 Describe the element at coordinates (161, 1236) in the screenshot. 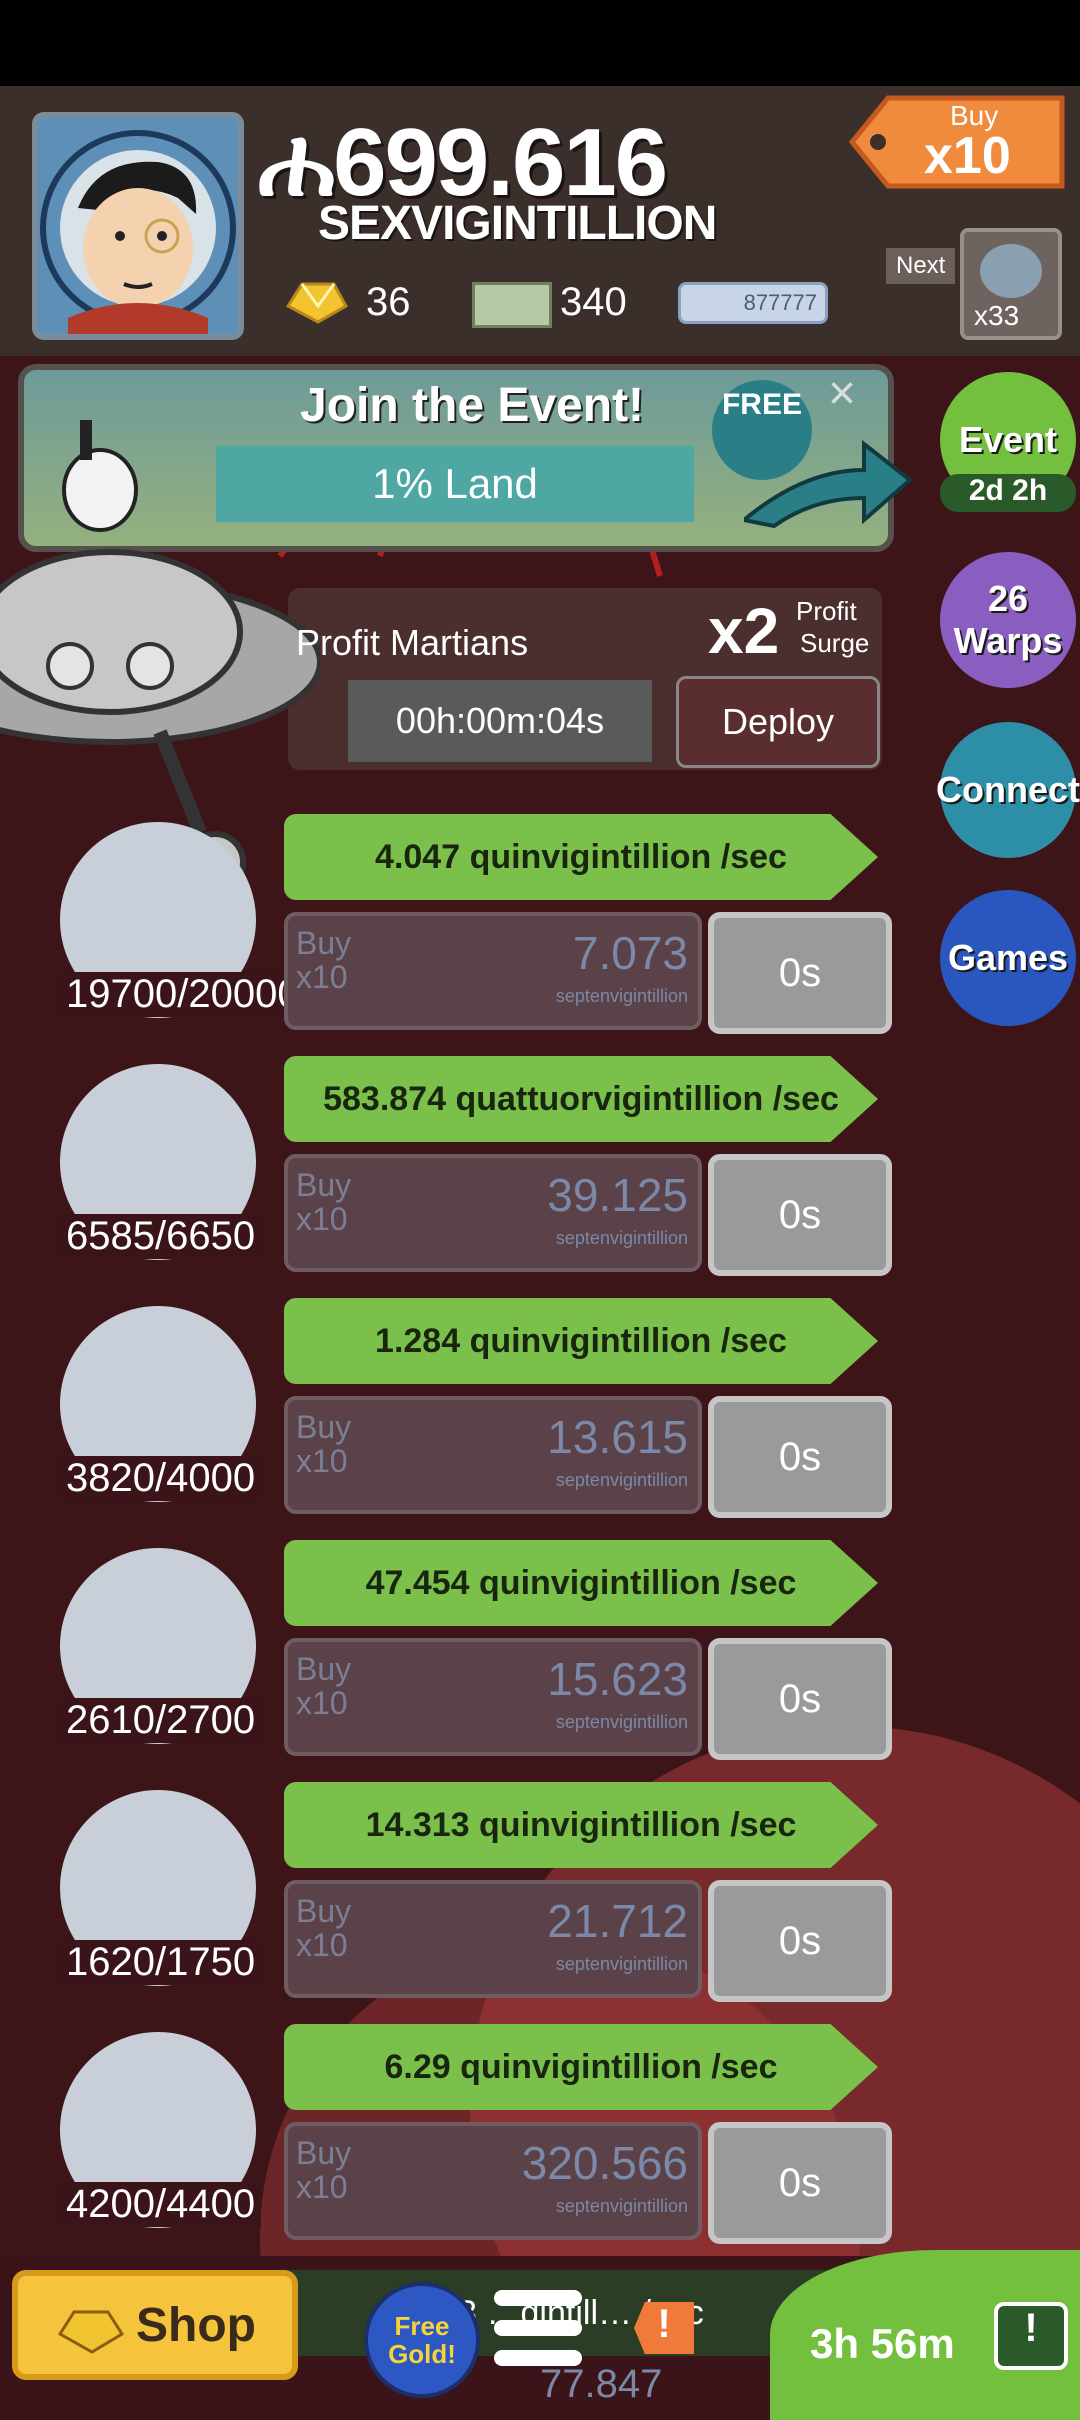

I see `business-count: 6585/6650` at that location.